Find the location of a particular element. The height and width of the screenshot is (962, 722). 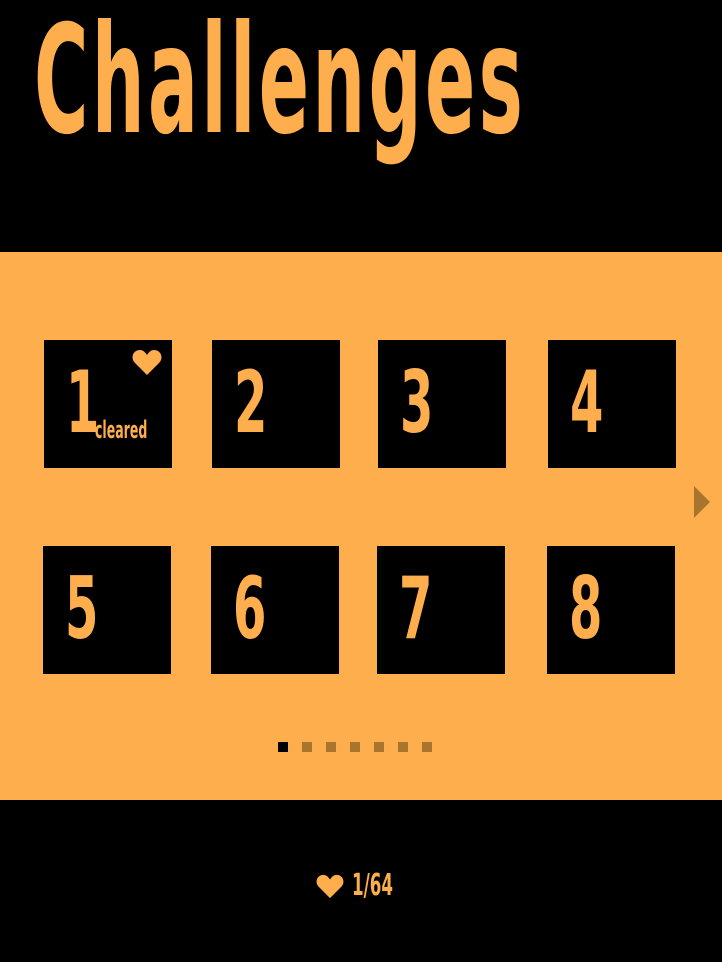

challenge-number: 3 is located at coordinates (417, 403).